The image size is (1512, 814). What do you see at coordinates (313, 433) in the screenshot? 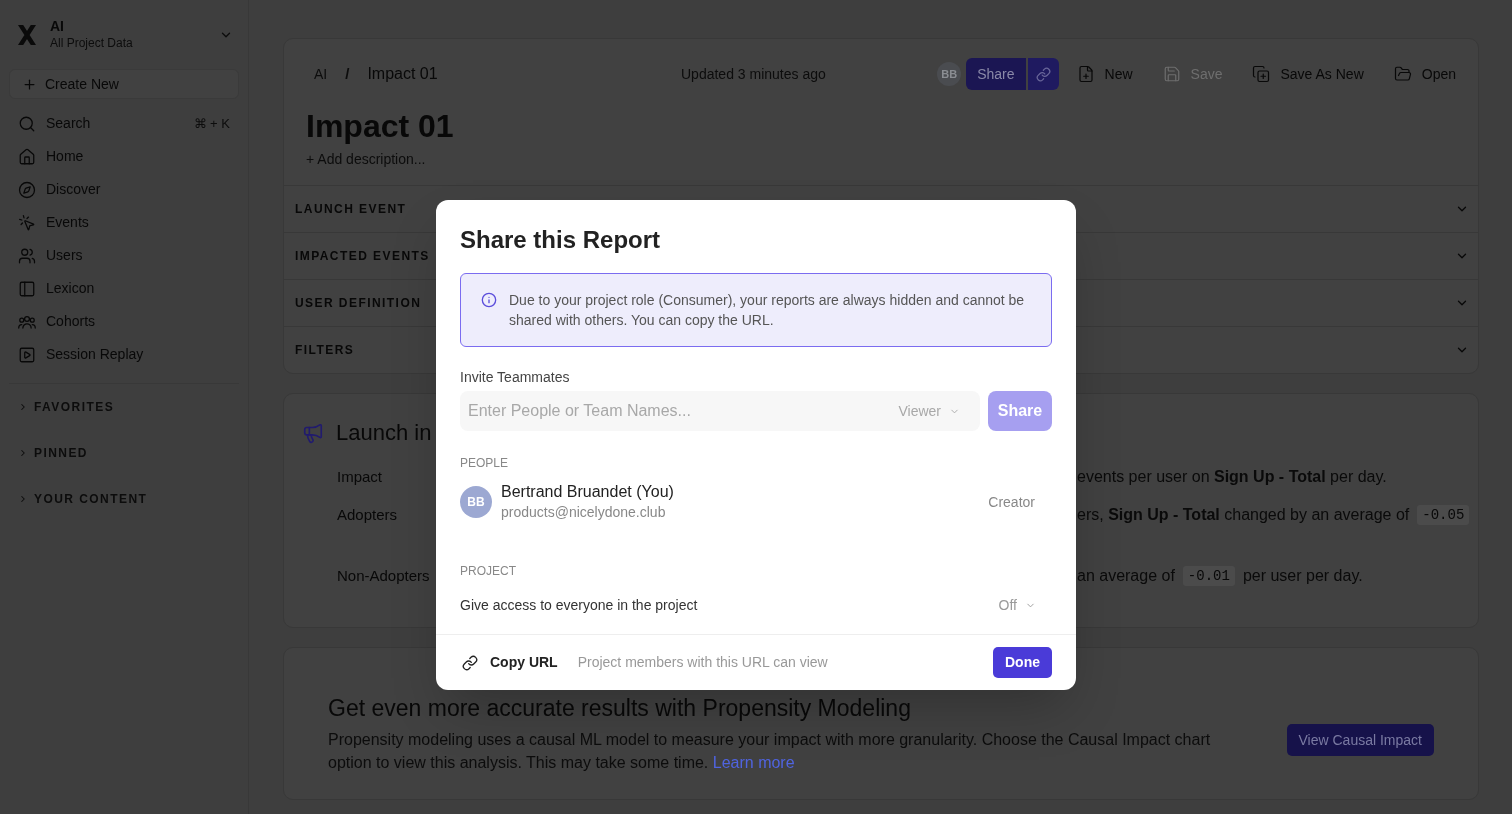
I see `megaphone-icon` at bounding box center [313, 433].